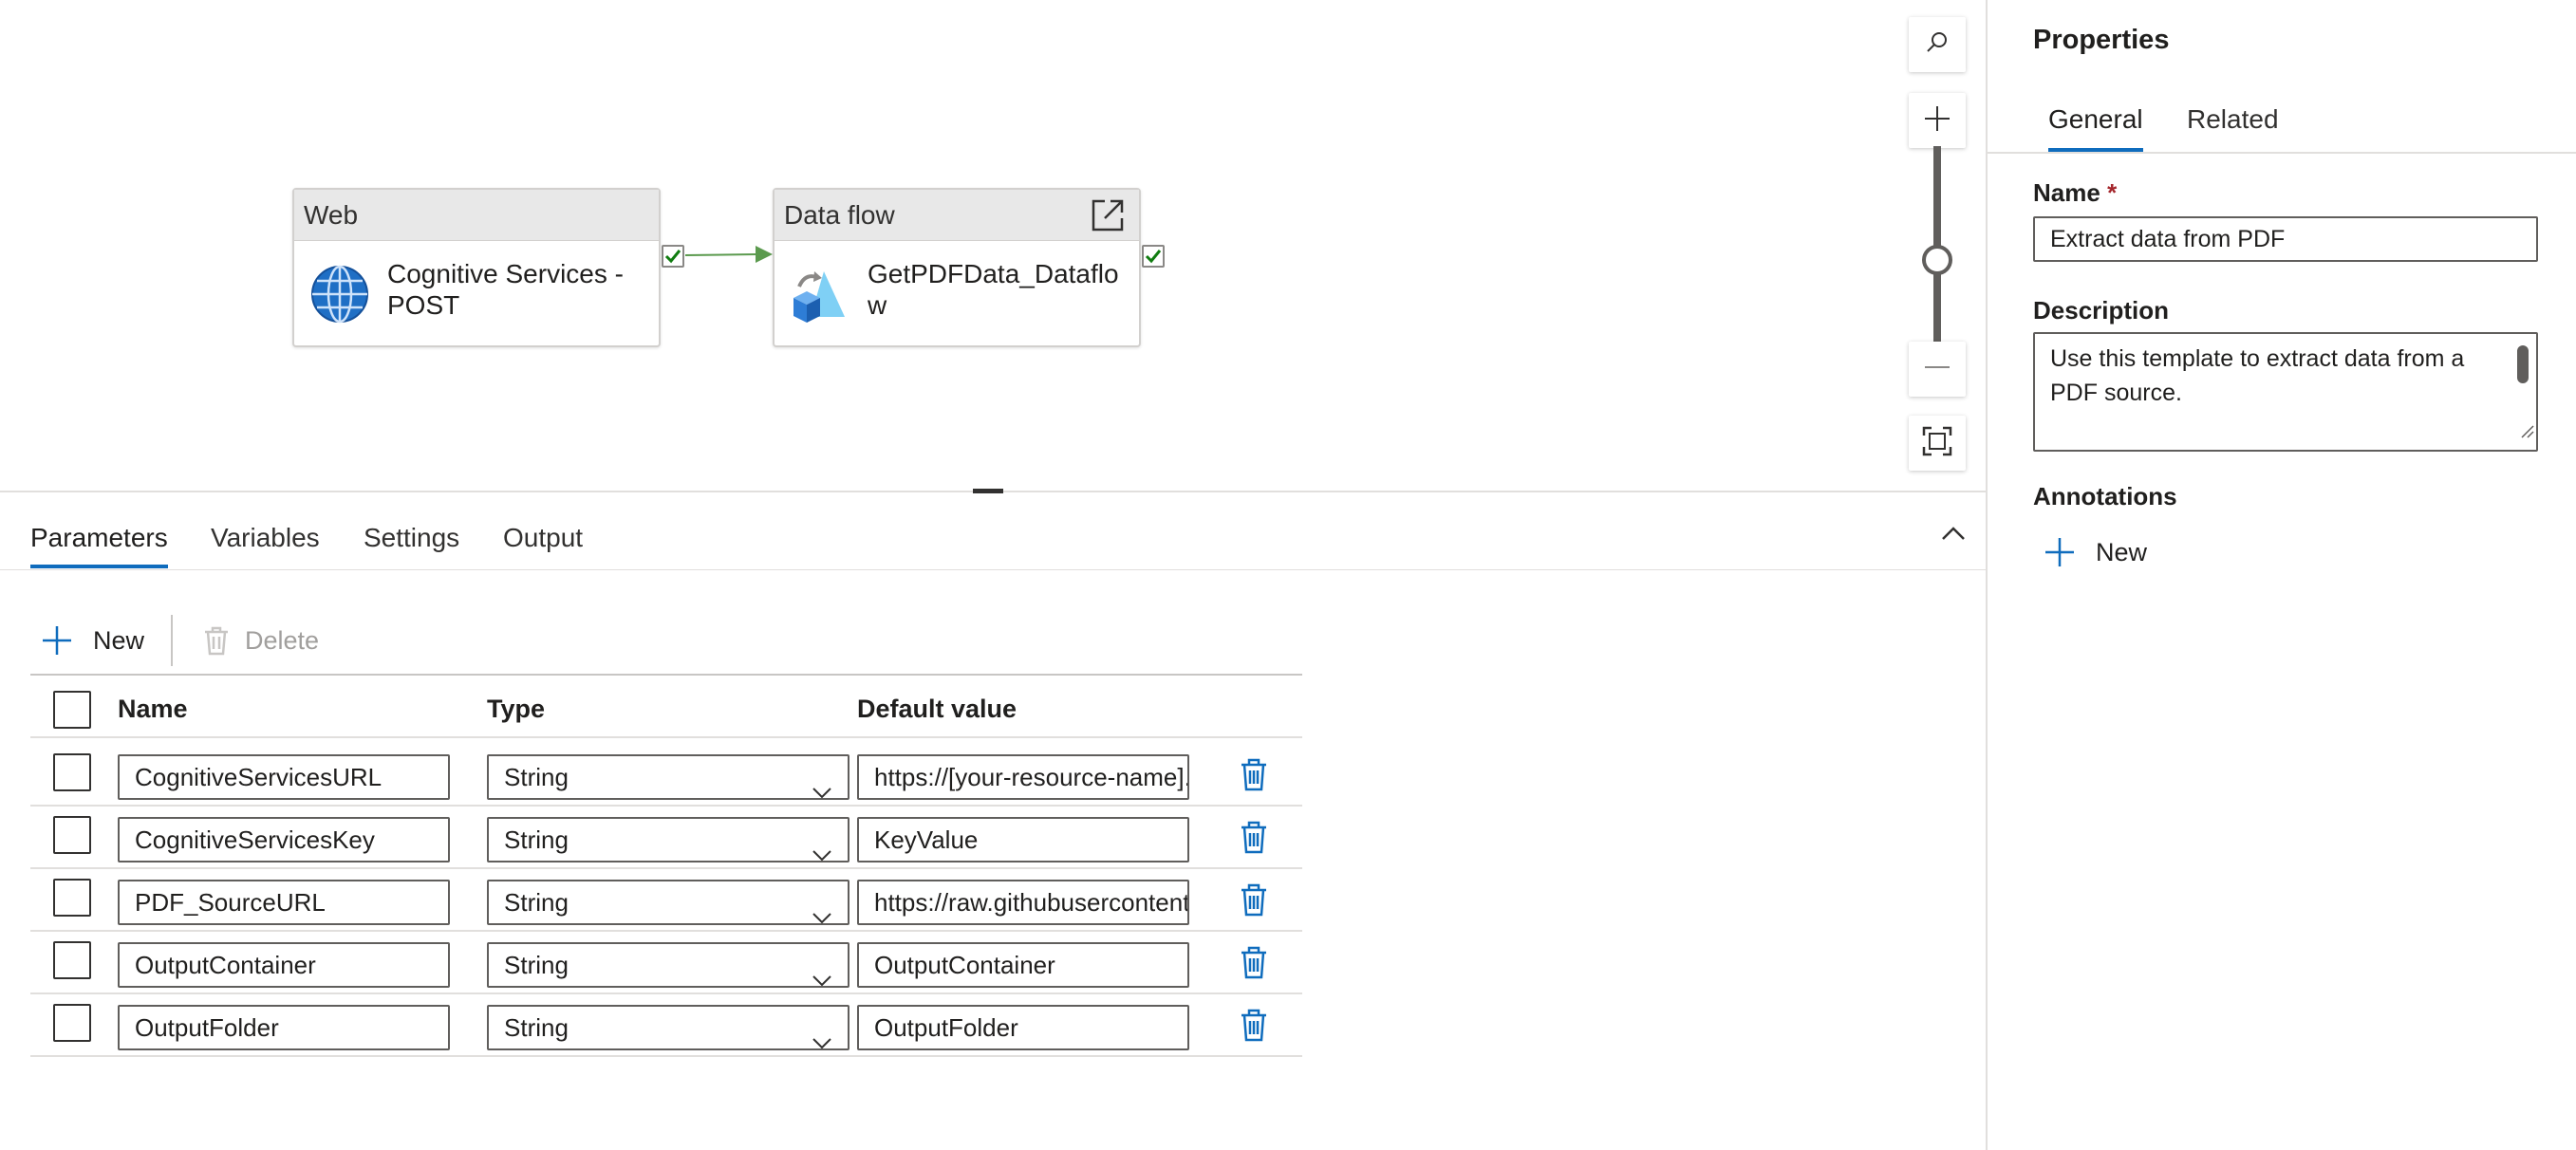 The height and width of the screenshot is (1150, 2576). I want to click on properties-title: Properties, so click(2102, 40).